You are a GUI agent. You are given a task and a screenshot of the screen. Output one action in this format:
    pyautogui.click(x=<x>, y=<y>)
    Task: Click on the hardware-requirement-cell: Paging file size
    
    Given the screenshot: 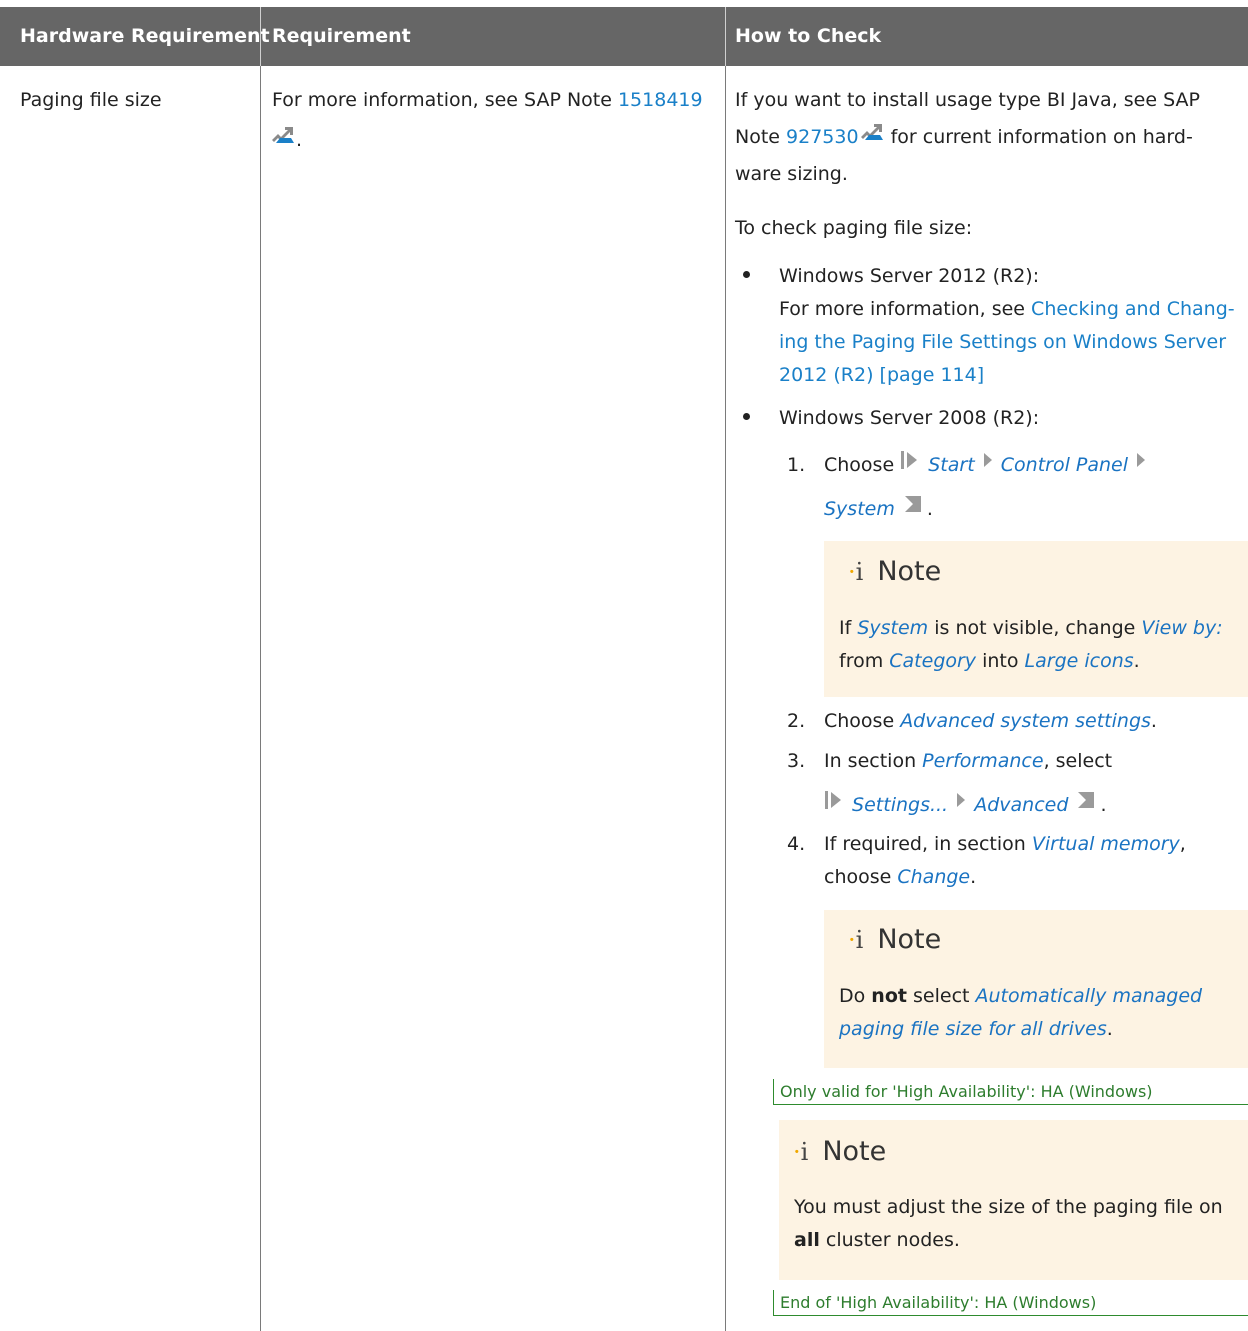 What is the action you would take?
    pyautogui.click(x=91, y=100)
    